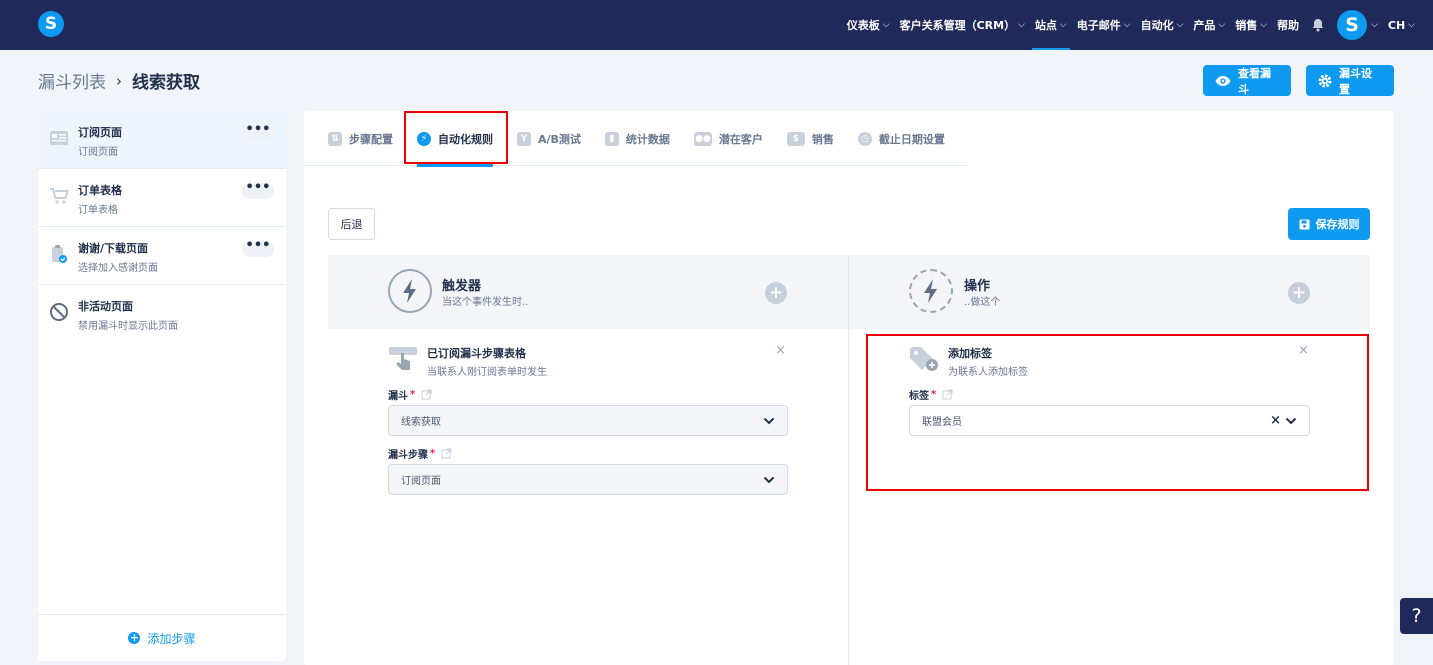 The height and width of the screenshot is (665, 1433). Describe the element at coordinates (487, 372) in the screenshot. I see `trigger-card-subtitle: 当联系人刚订阅表单时发生` at that location.